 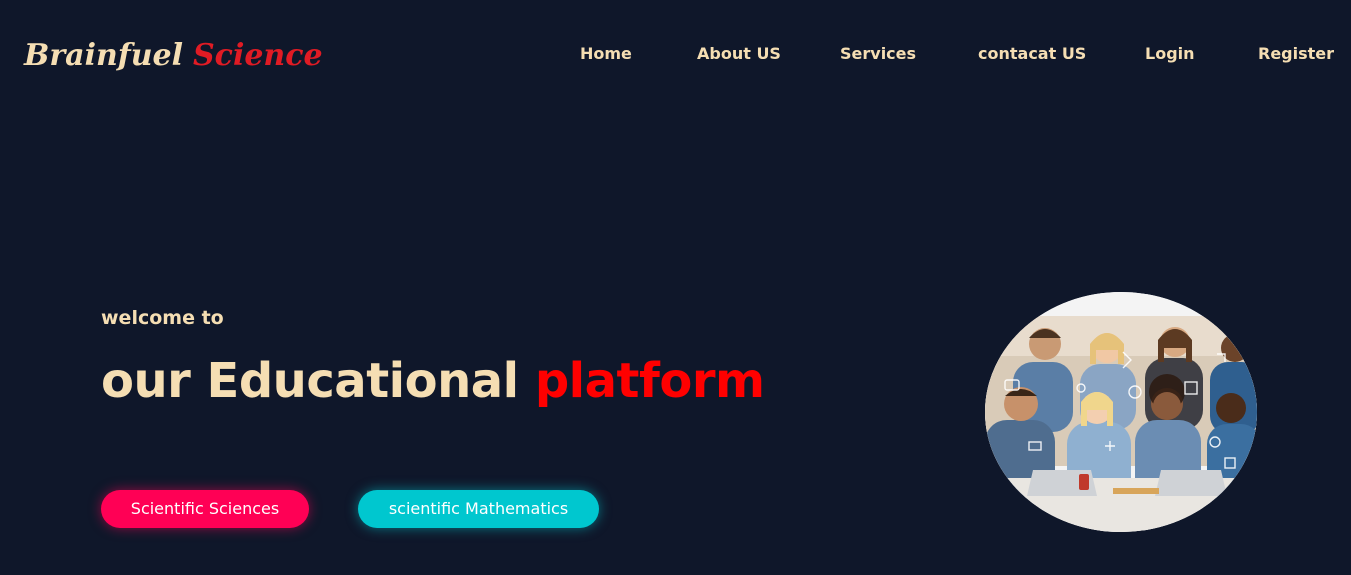 I want to click on scientific-sciences-button: Scientific Sciences, so click(x=205, y=509).